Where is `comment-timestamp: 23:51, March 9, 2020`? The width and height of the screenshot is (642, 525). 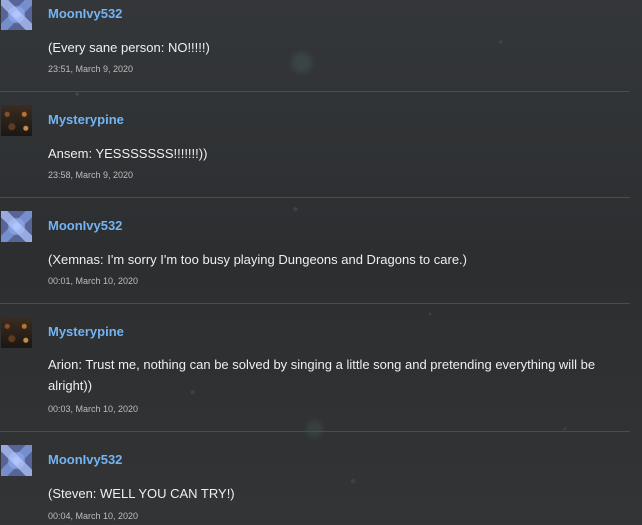
comment-timestamp: 23:51, March 9, 2020 is located at coordinates (90, 69).